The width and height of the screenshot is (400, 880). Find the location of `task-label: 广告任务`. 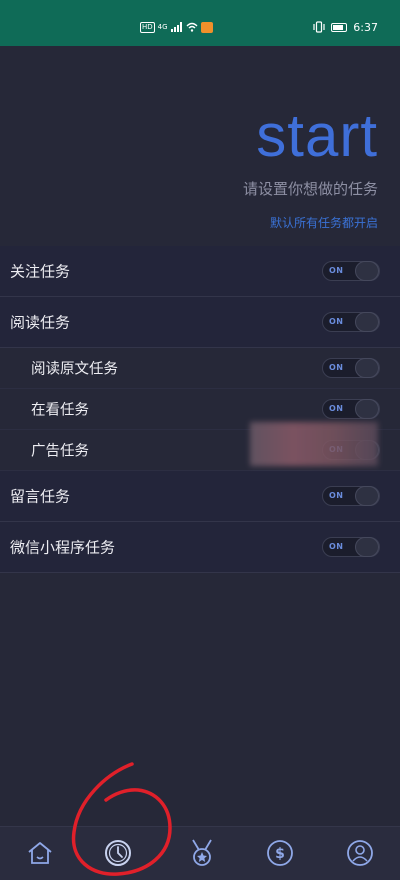

task-label: 广告任务 is located at coordinates (60, 451).